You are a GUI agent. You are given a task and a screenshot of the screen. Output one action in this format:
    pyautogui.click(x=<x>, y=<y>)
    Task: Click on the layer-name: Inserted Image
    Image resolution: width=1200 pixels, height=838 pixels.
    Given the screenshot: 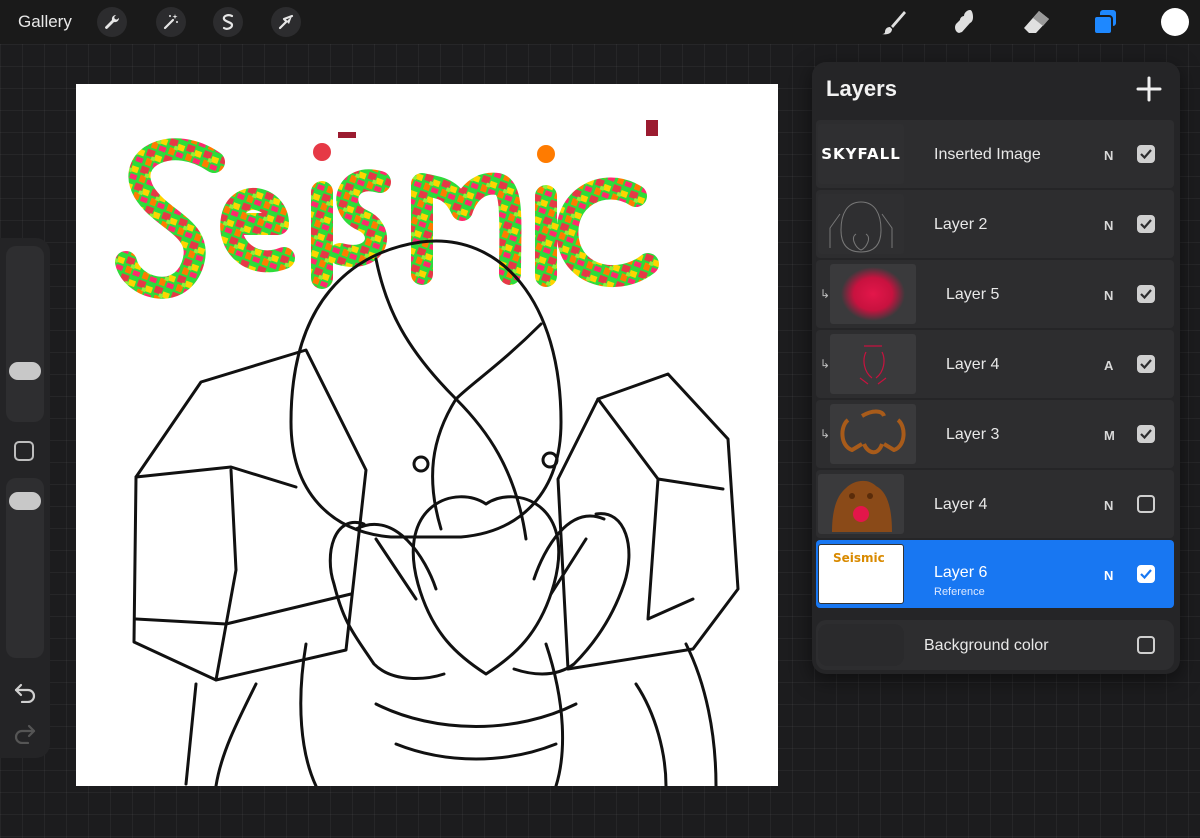 What is the action you would take?
    pyautogui.click(x=987, y=154)
    